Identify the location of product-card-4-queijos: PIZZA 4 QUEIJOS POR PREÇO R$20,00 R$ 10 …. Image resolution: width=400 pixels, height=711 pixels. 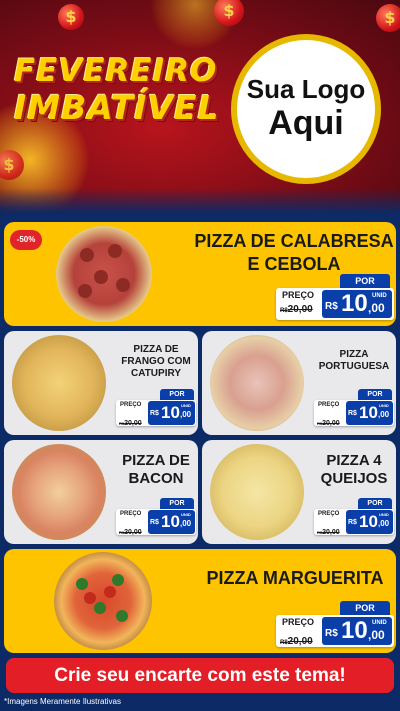
(299, 492).